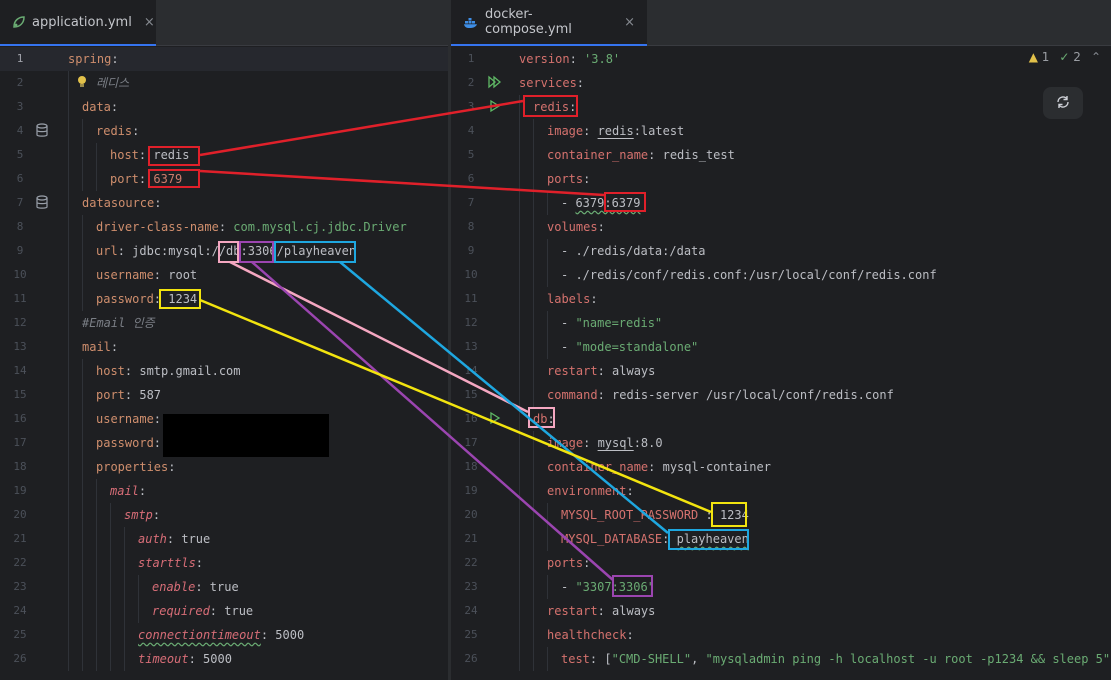 This screenshot has width=1111, height=680. I want to click on code-line: 9 - ./redis/data:/data, so click(781, 251).